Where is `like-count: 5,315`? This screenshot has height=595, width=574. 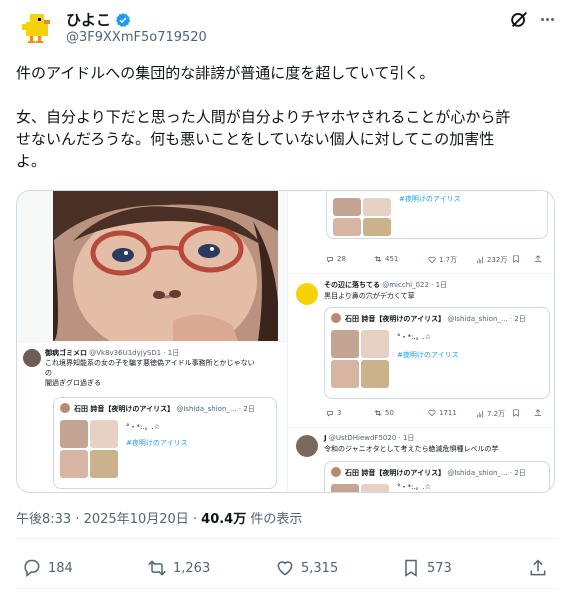 like-count: 5,315 is located at coordinates (320, 568).